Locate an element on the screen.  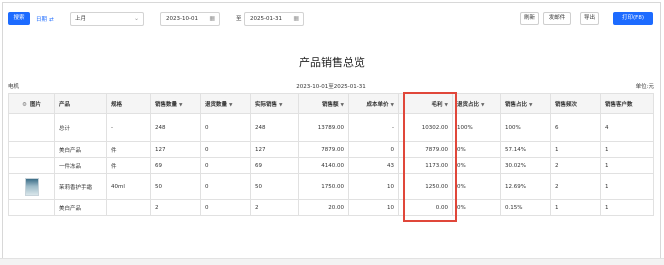
sales-amount-cell: 4140.00 is located at coordinates (323, 165).